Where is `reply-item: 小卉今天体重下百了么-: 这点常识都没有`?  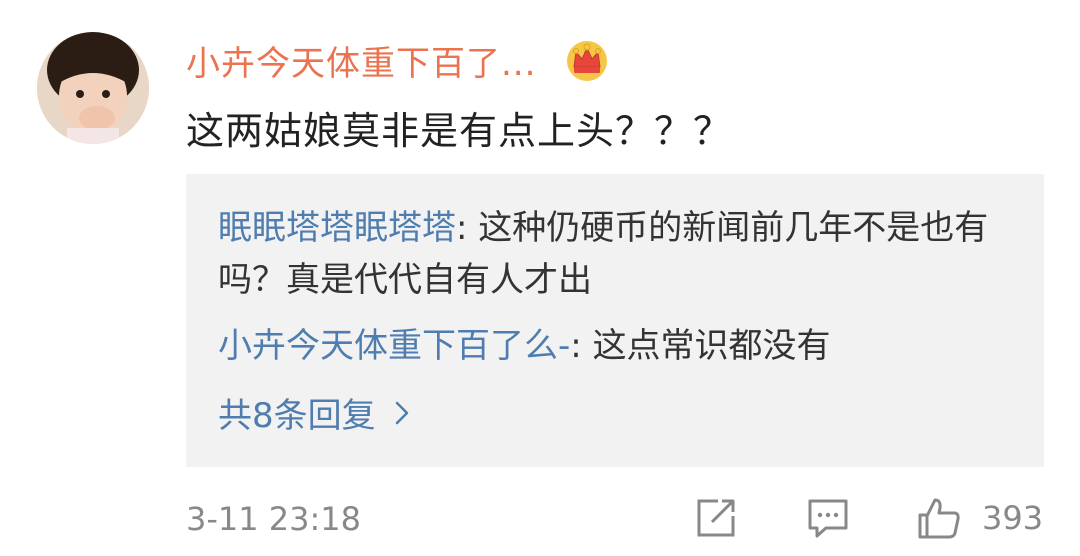
reply-item: 小卉今天体重下百了么-: 这点常识都没有 is located at coordinates (608, 346).